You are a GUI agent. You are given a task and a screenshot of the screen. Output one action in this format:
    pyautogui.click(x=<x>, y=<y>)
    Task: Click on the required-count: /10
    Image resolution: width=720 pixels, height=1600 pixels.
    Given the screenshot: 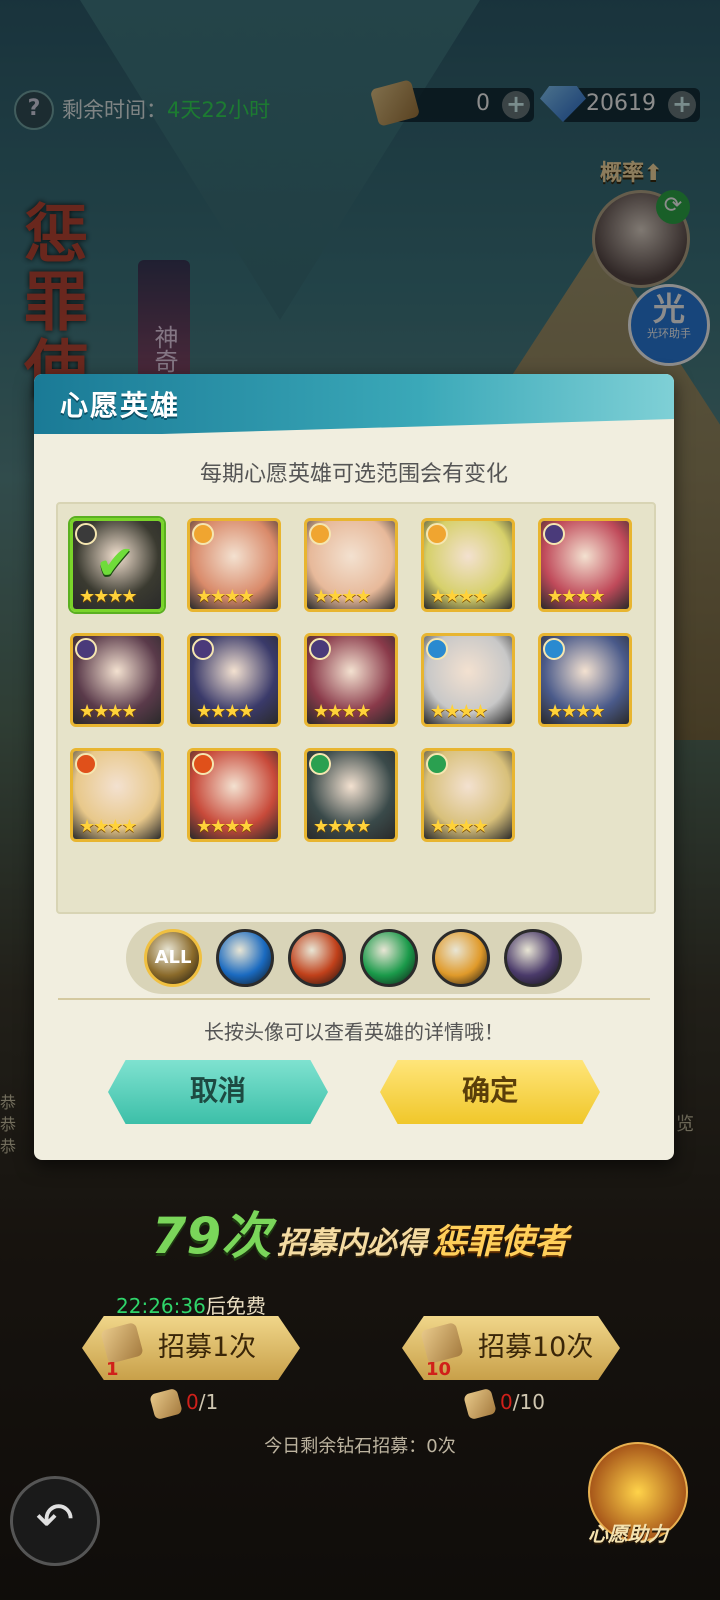 What is the action you would take?
    pyautogui.click(x=528, y=1402)
    